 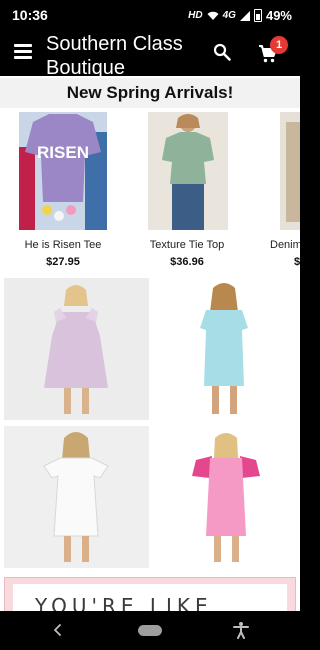 What do you see at coordinates (63, 262) in the screenshot?
I see `product-price: $27.95` at bounding box center [63, 262].